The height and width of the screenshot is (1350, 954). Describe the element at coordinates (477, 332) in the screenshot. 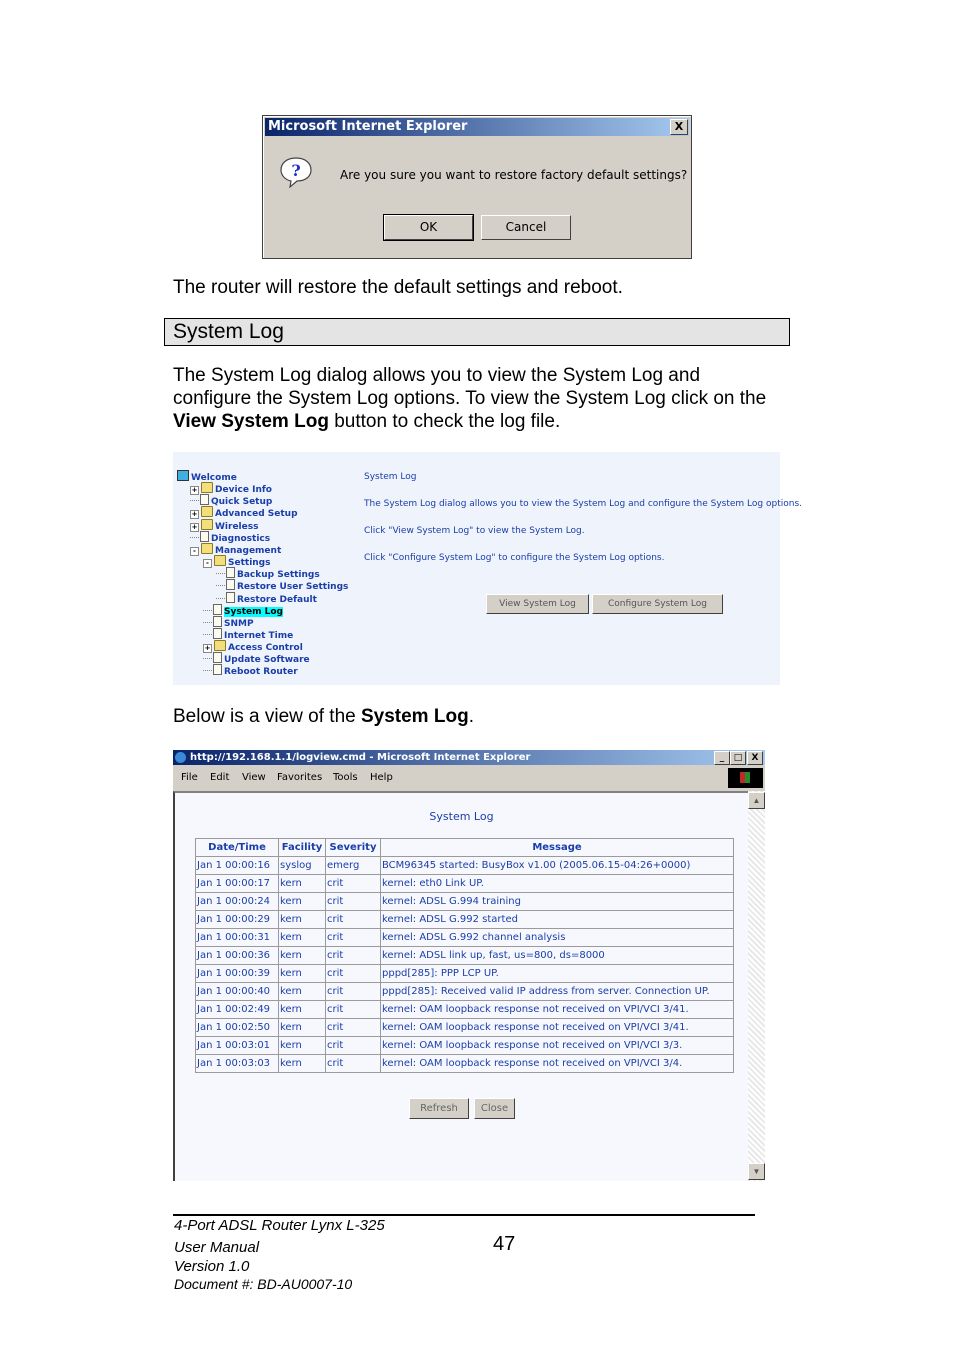

I see `section-header: System Log` at that location.